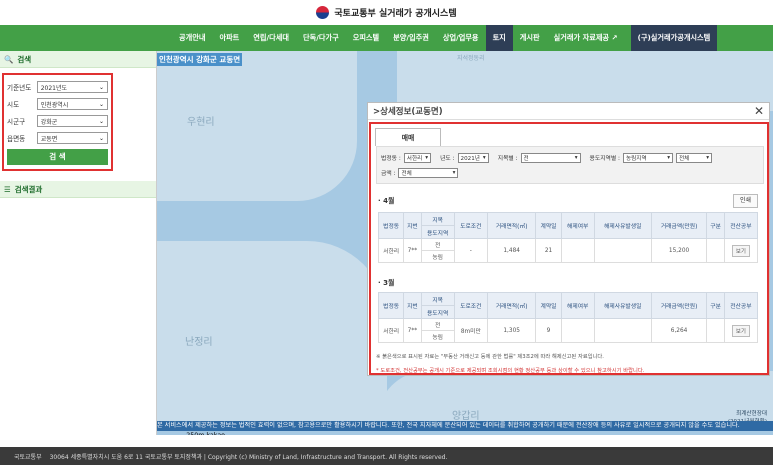 Image resolution: width=773 pixels, height=465 pixels. What do you see at coordinates (19, 88) in the screenshot?
I see `year-label: 기준년도` at bounding box center [19, 88].